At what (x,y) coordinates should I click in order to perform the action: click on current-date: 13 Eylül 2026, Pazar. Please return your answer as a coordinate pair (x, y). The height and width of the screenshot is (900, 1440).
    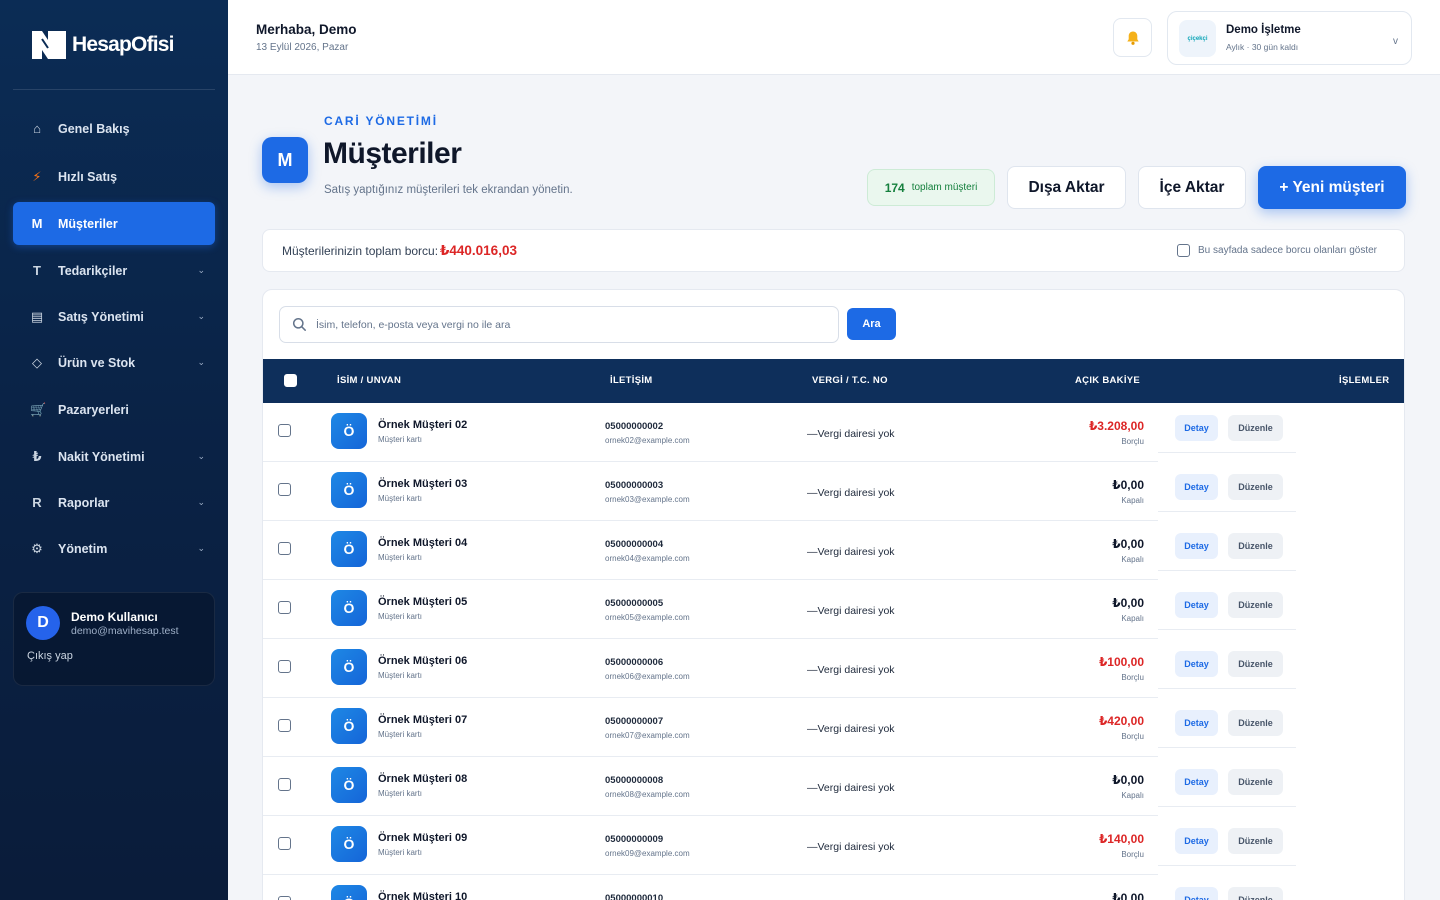
    Looking at the image, I should click on (302, 47).